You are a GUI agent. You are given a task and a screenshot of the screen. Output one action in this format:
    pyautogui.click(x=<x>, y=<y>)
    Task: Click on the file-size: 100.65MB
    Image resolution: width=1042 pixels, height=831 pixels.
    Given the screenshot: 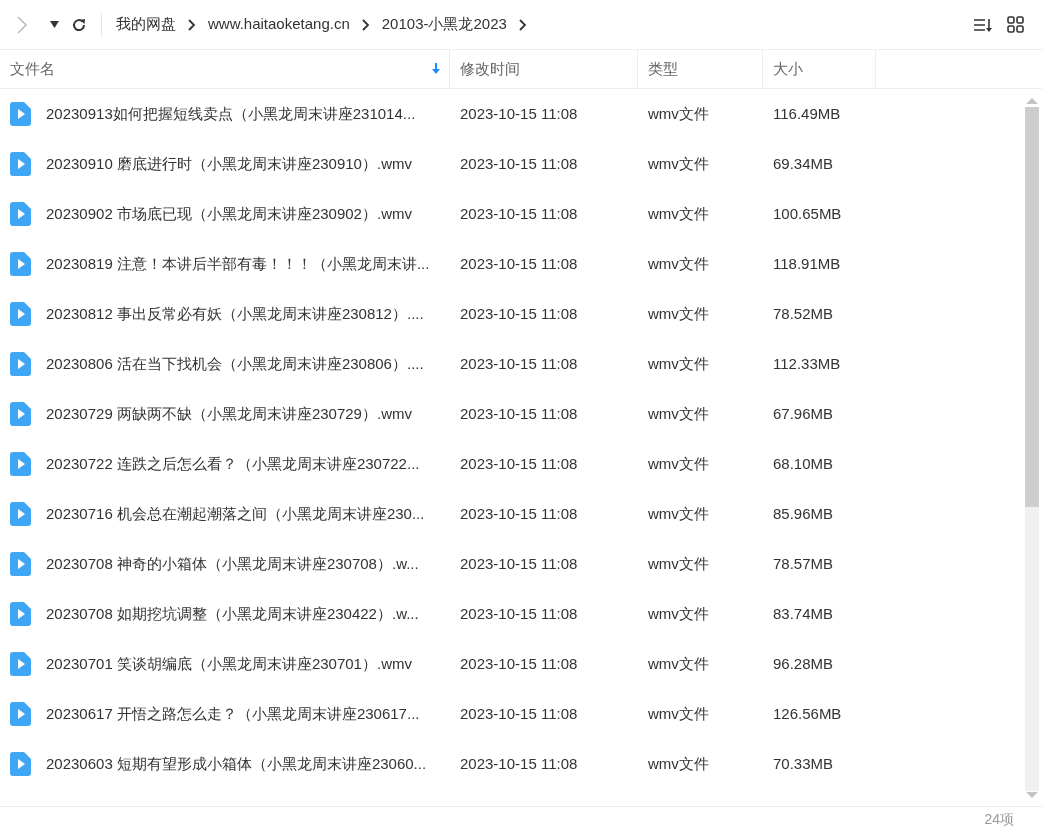 What is the action you would take?
    pyautogui.click(x=807, y=213)
    